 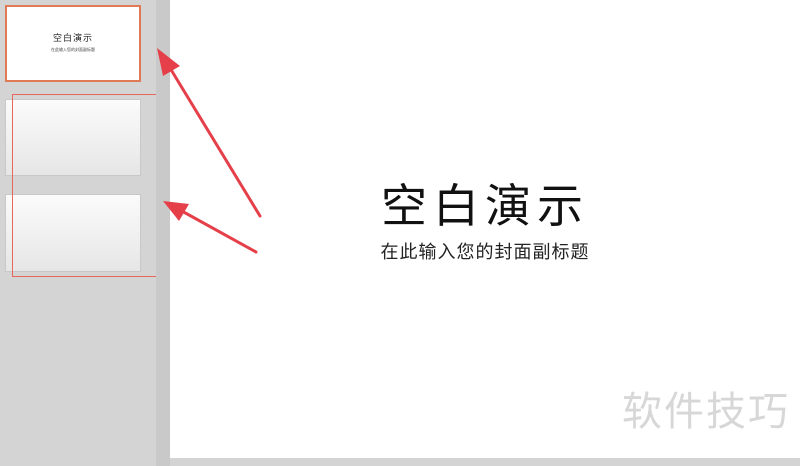 I want to click on slide-title: 空白演示, so click(x=485, y=206).